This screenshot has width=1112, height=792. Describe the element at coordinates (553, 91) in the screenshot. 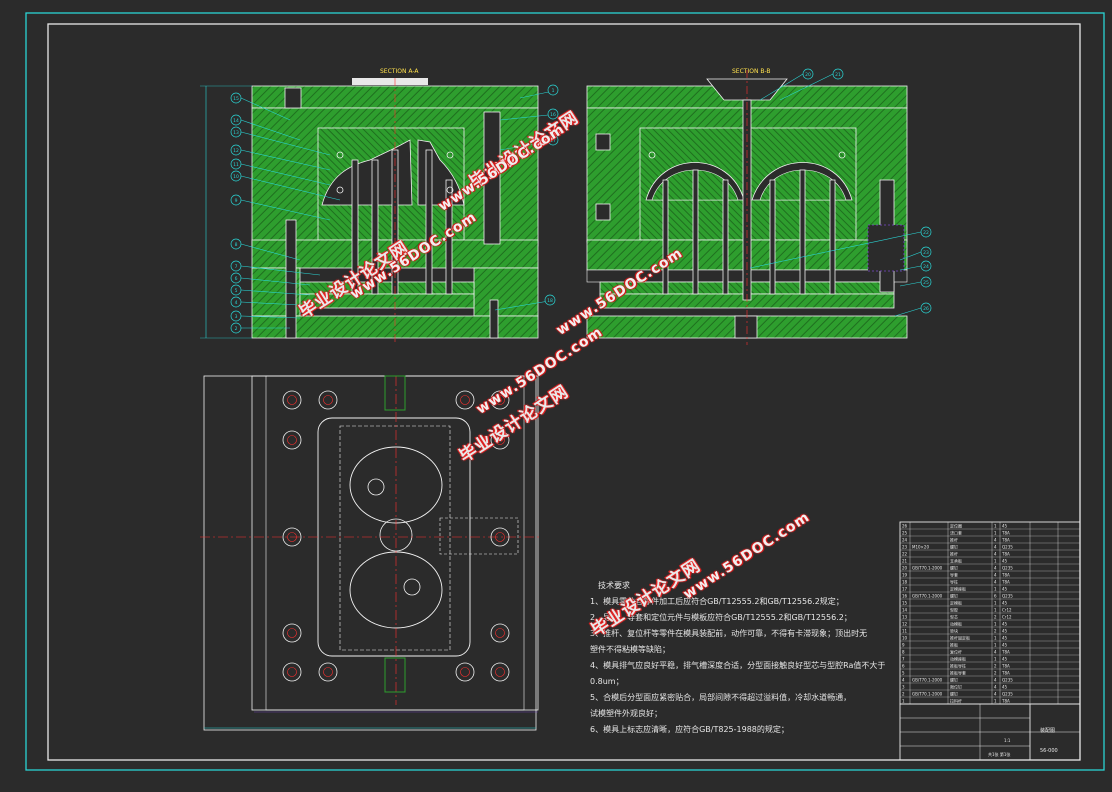

I see `balloon-number: 1` at that location.